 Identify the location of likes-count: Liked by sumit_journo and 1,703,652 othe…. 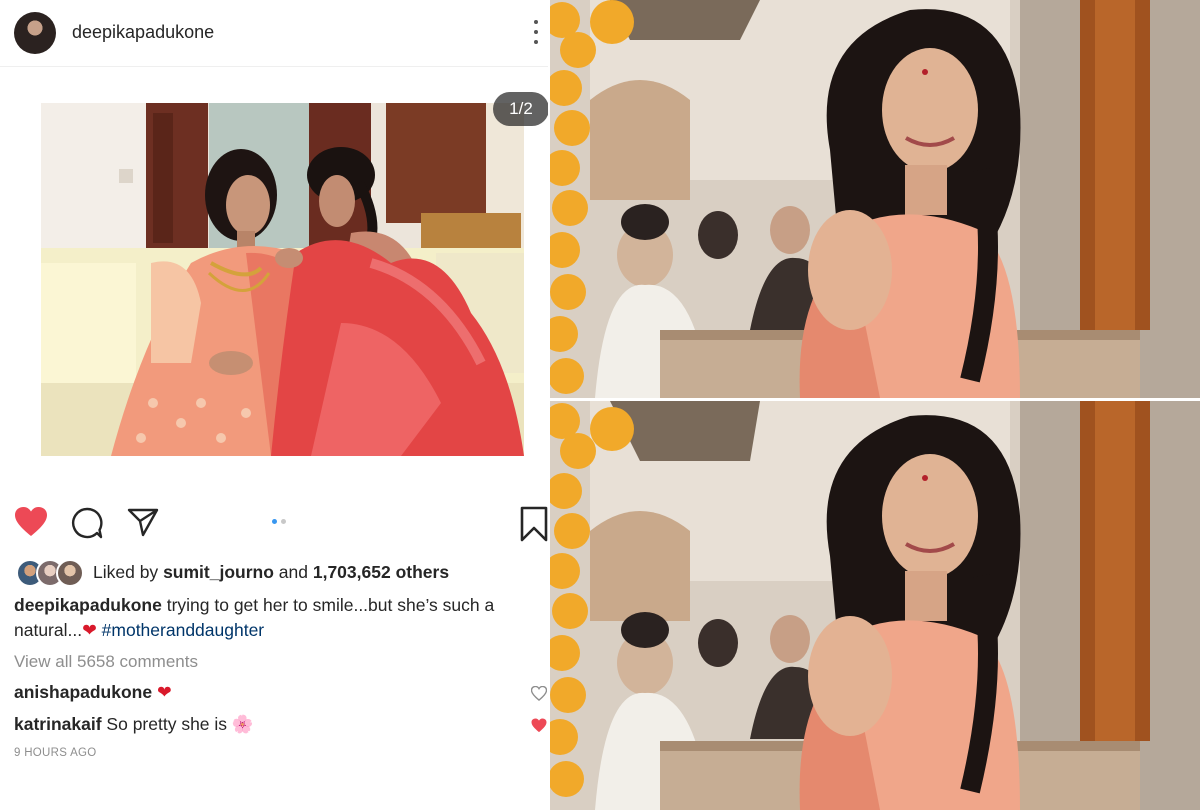
(271, 572).